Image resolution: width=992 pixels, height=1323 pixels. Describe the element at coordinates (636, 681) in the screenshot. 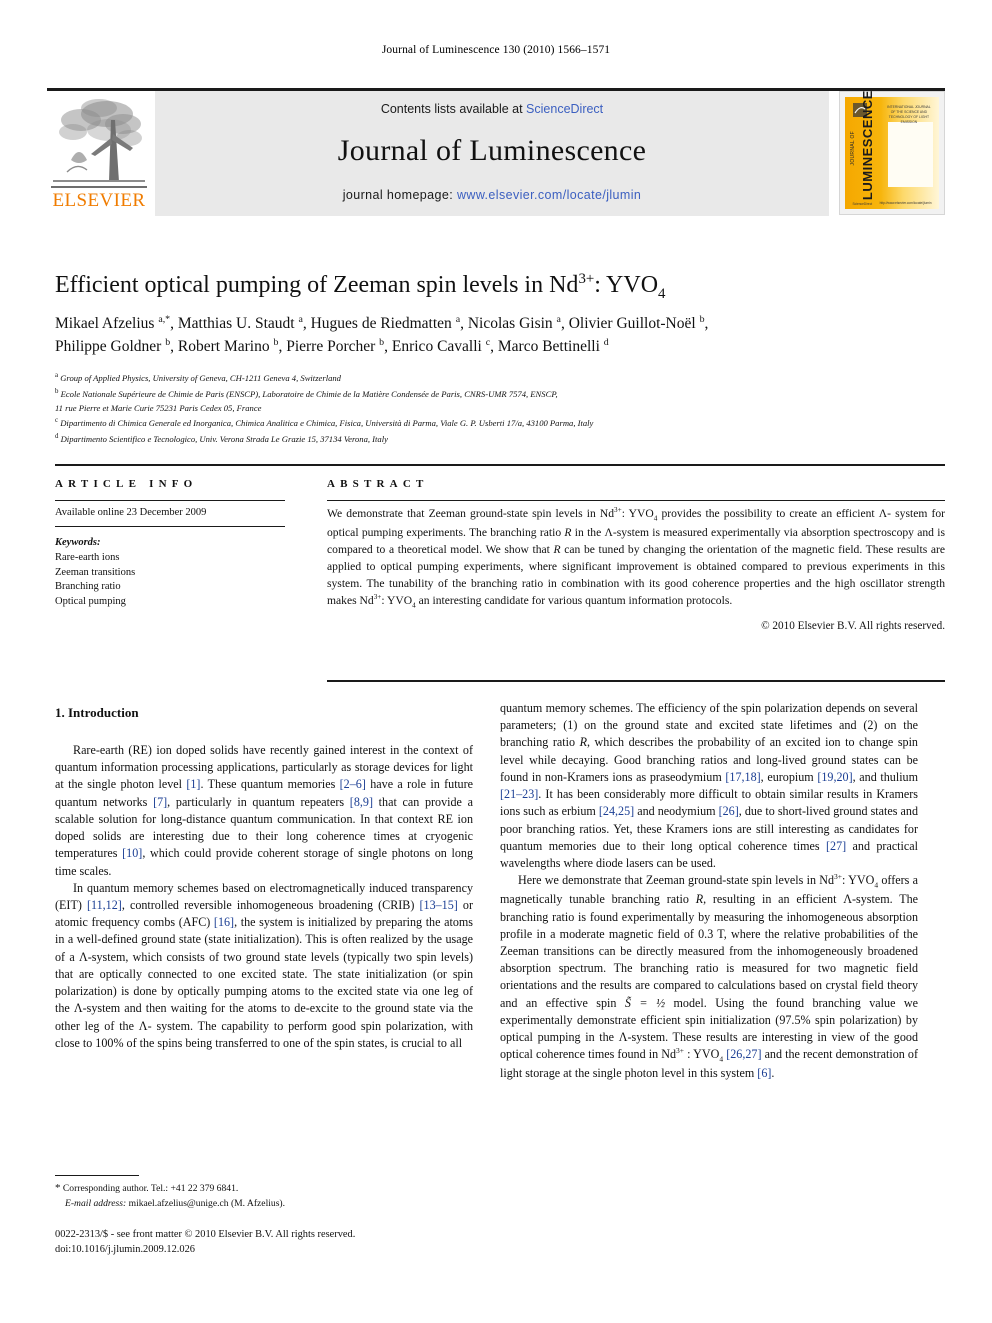

I see `abstract-bottom-rule` at that location.